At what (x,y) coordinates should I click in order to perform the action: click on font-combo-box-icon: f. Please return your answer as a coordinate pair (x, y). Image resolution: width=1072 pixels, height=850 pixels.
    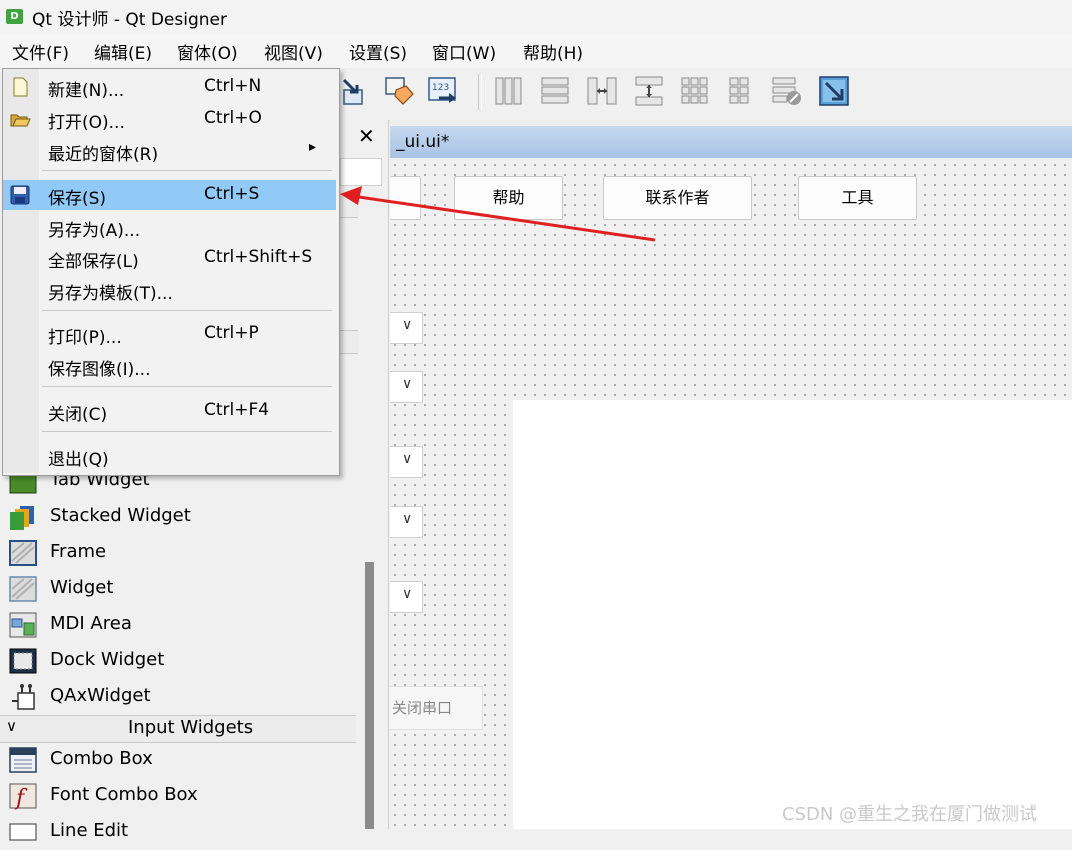
    Looking at the image, I should click on (23, 796).